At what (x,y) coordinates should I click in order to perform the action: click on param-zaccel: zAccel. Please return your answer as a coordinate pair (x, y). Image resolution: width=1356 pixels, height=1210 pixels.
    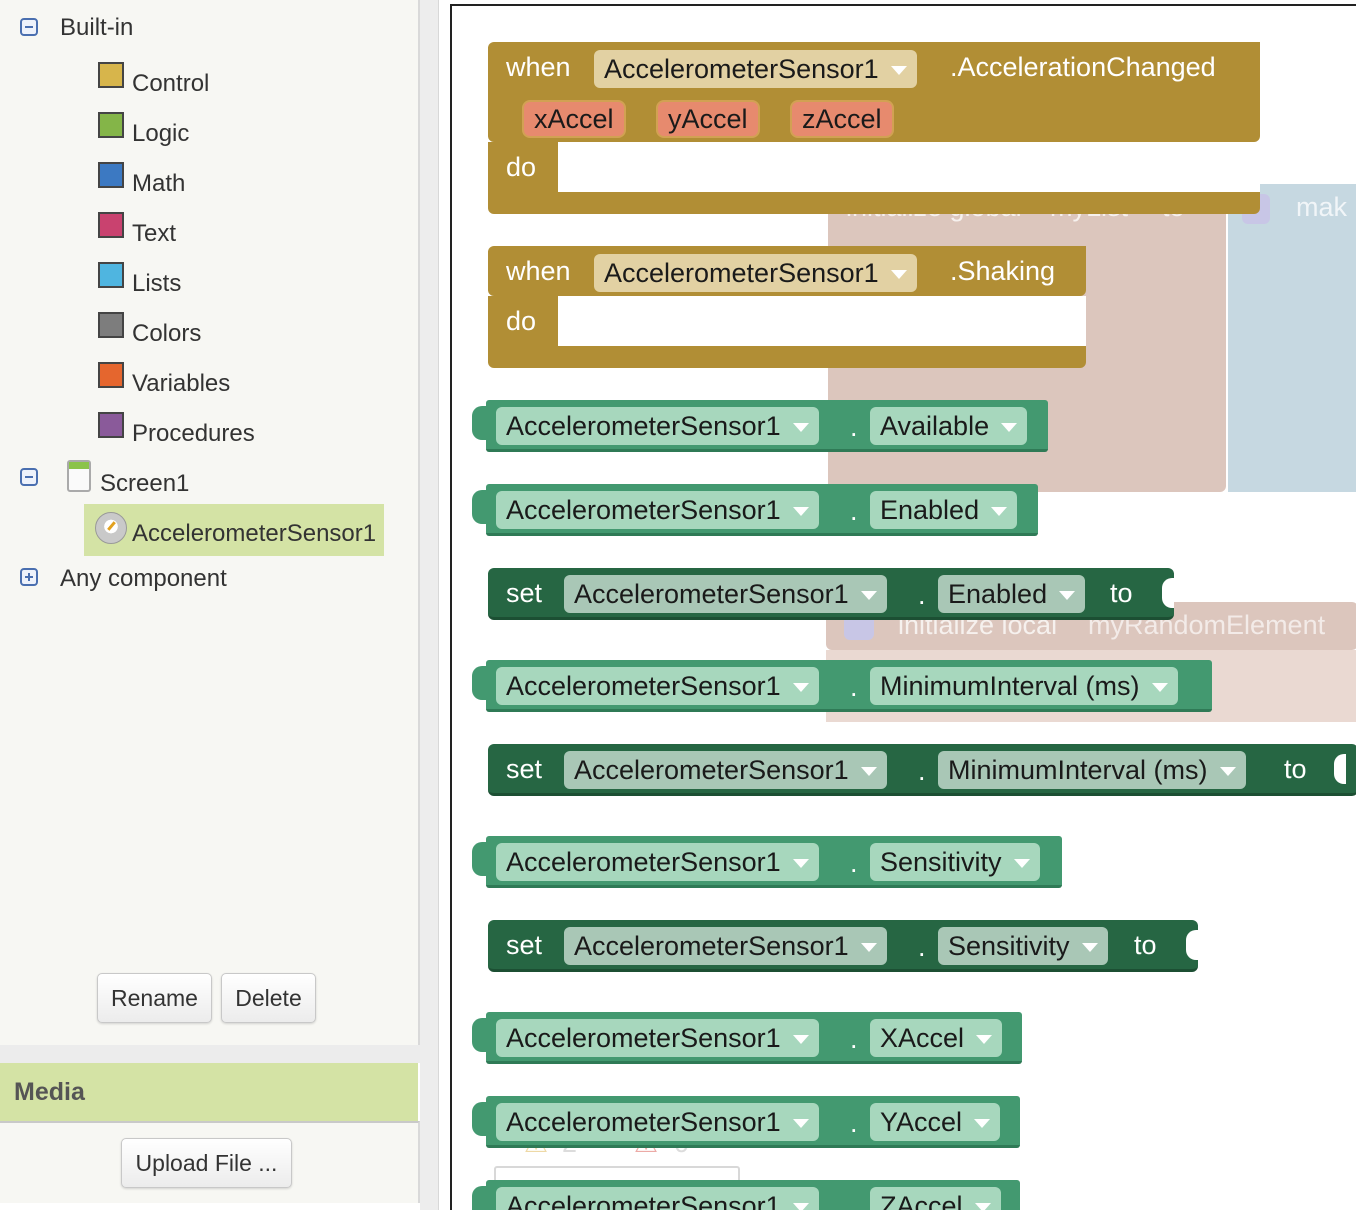
    Looking at the image, I should click on (842, 119).